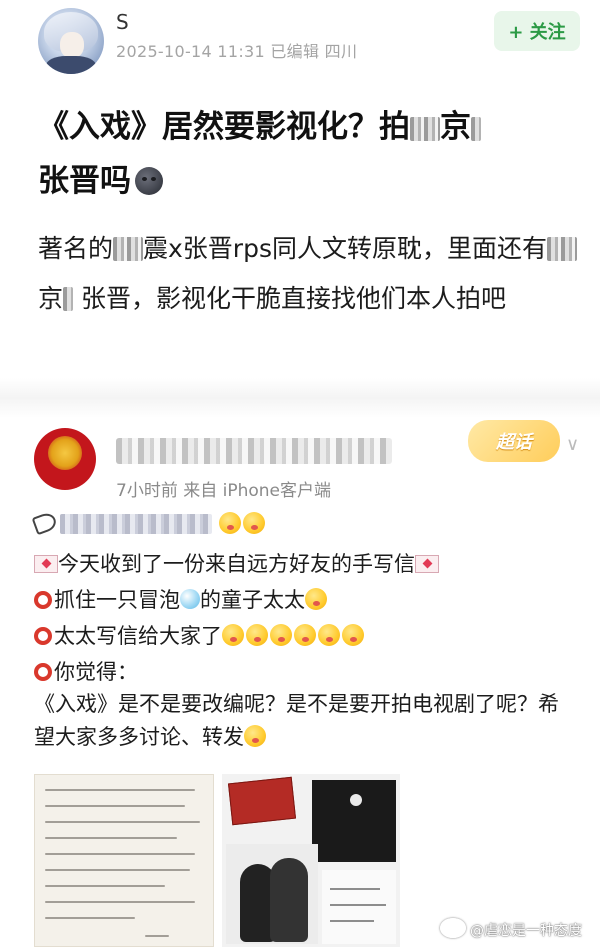 This screenshot has height=947, width=600. What do you see at coordinates (190, 599) in the screenshot?
I see `bubbles-icon` at bounding box center [190, 599].